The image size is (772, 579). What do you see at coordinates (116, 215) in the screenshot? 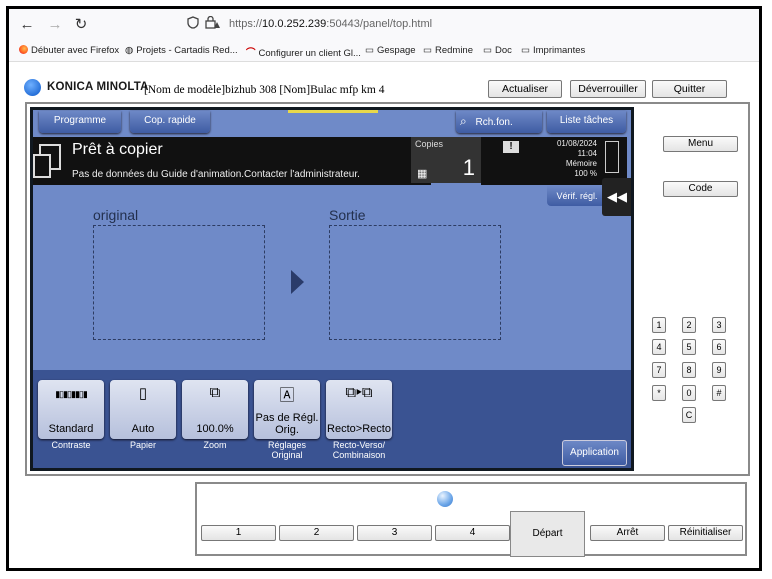
I see `original-label: original` at bounding box center [116, 215].